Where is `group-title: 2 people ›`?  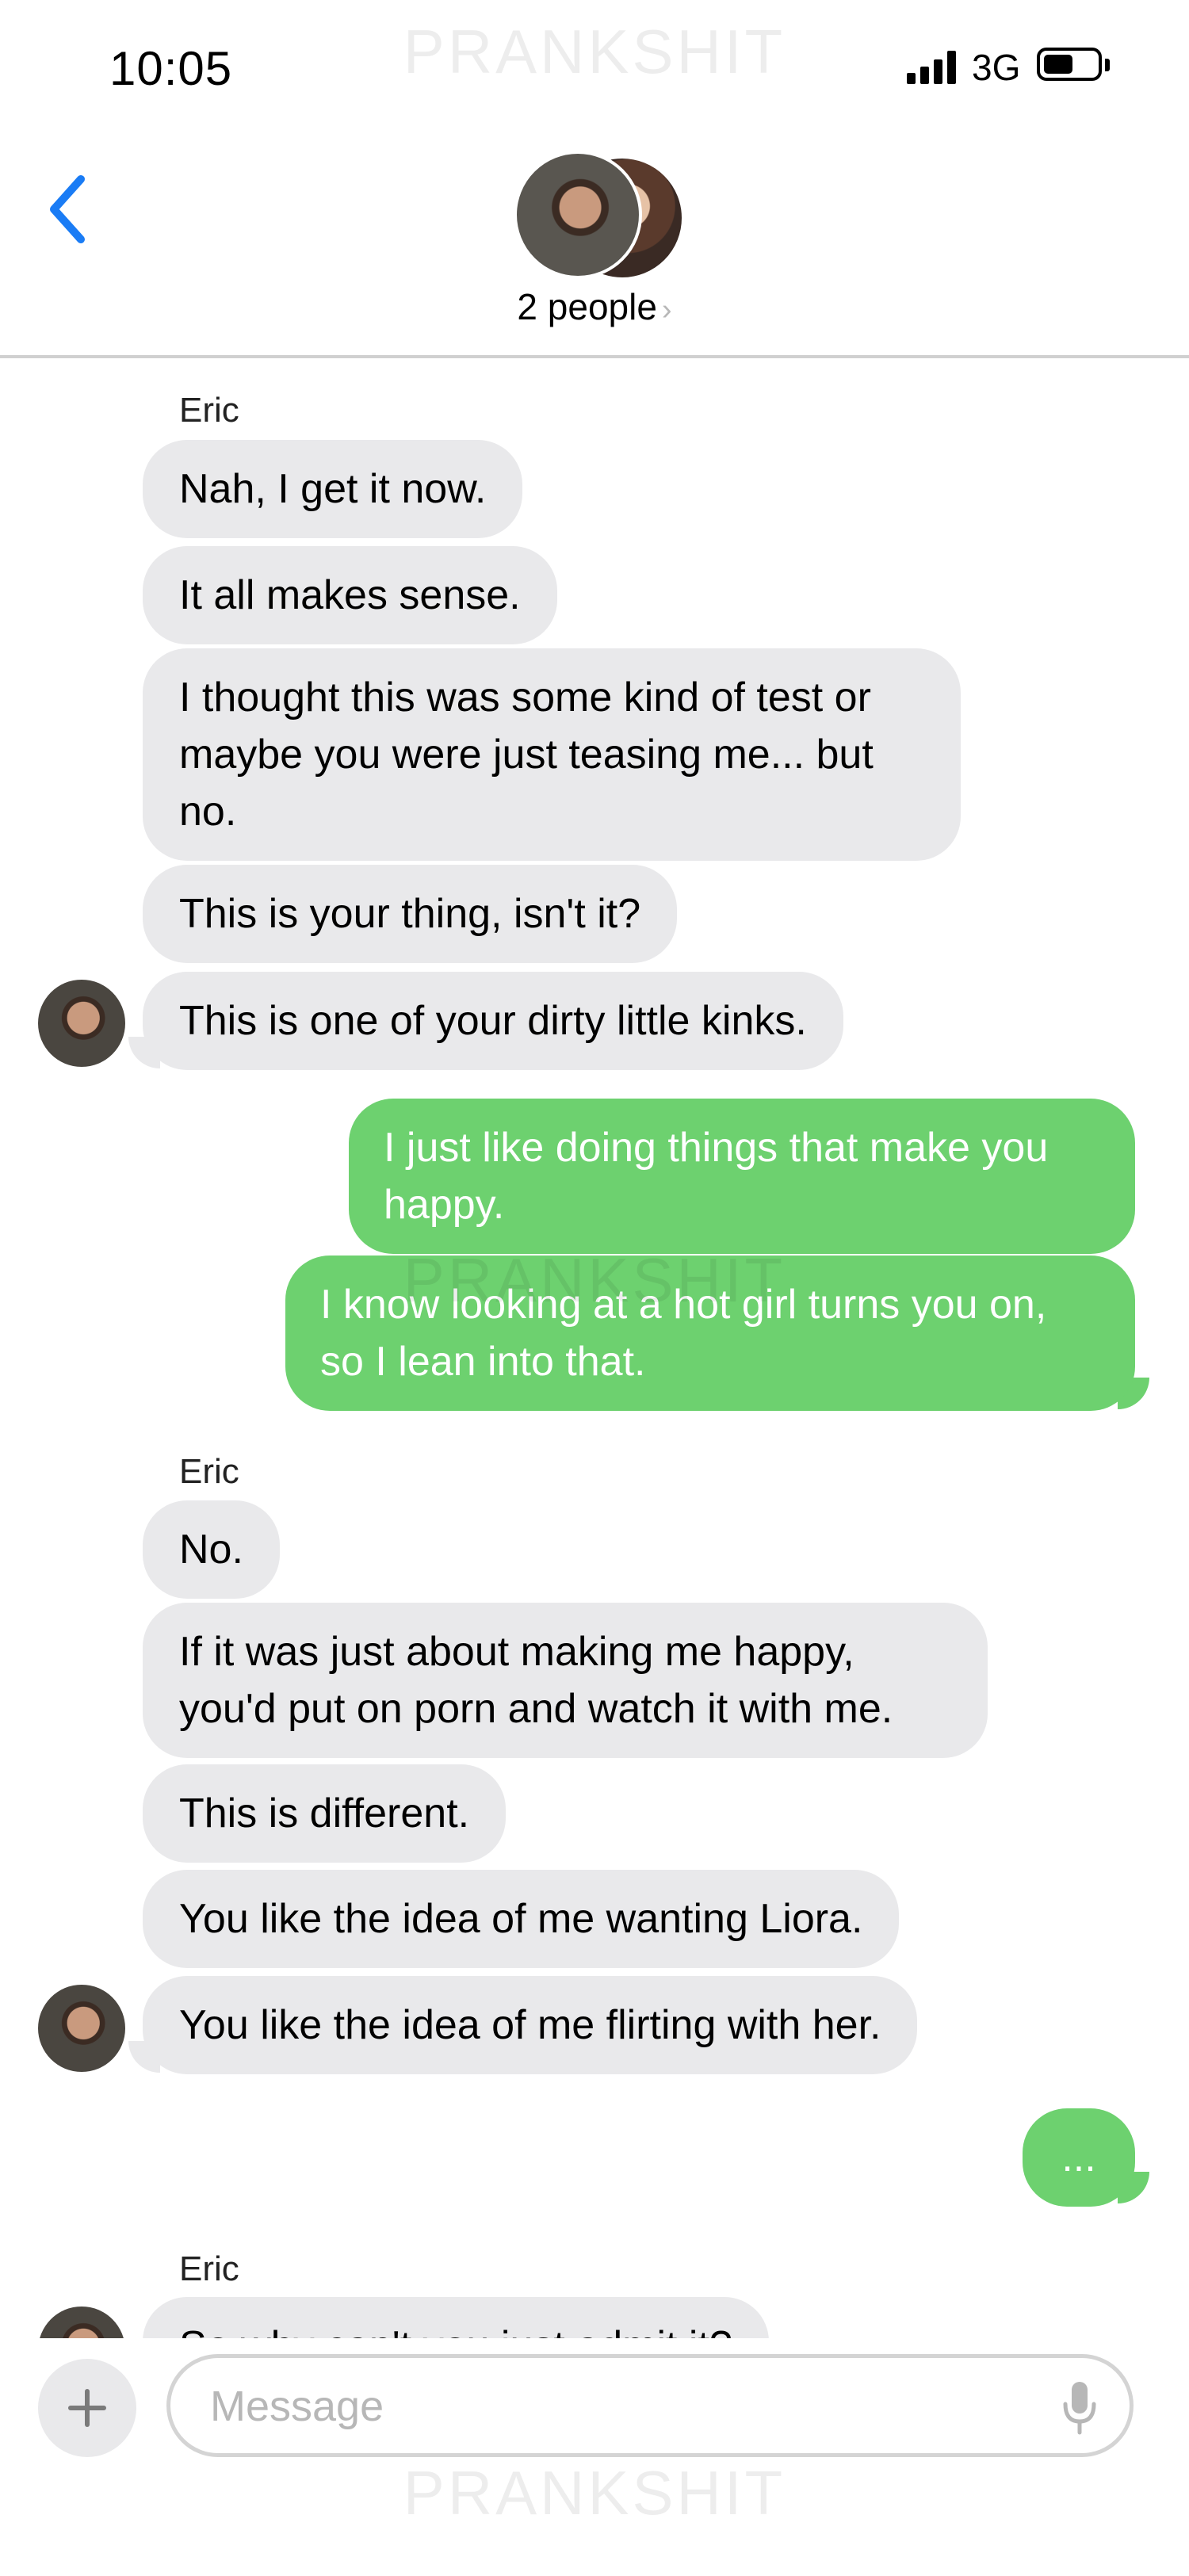 group-title: 2 people › is located at coordinates (594, 307).